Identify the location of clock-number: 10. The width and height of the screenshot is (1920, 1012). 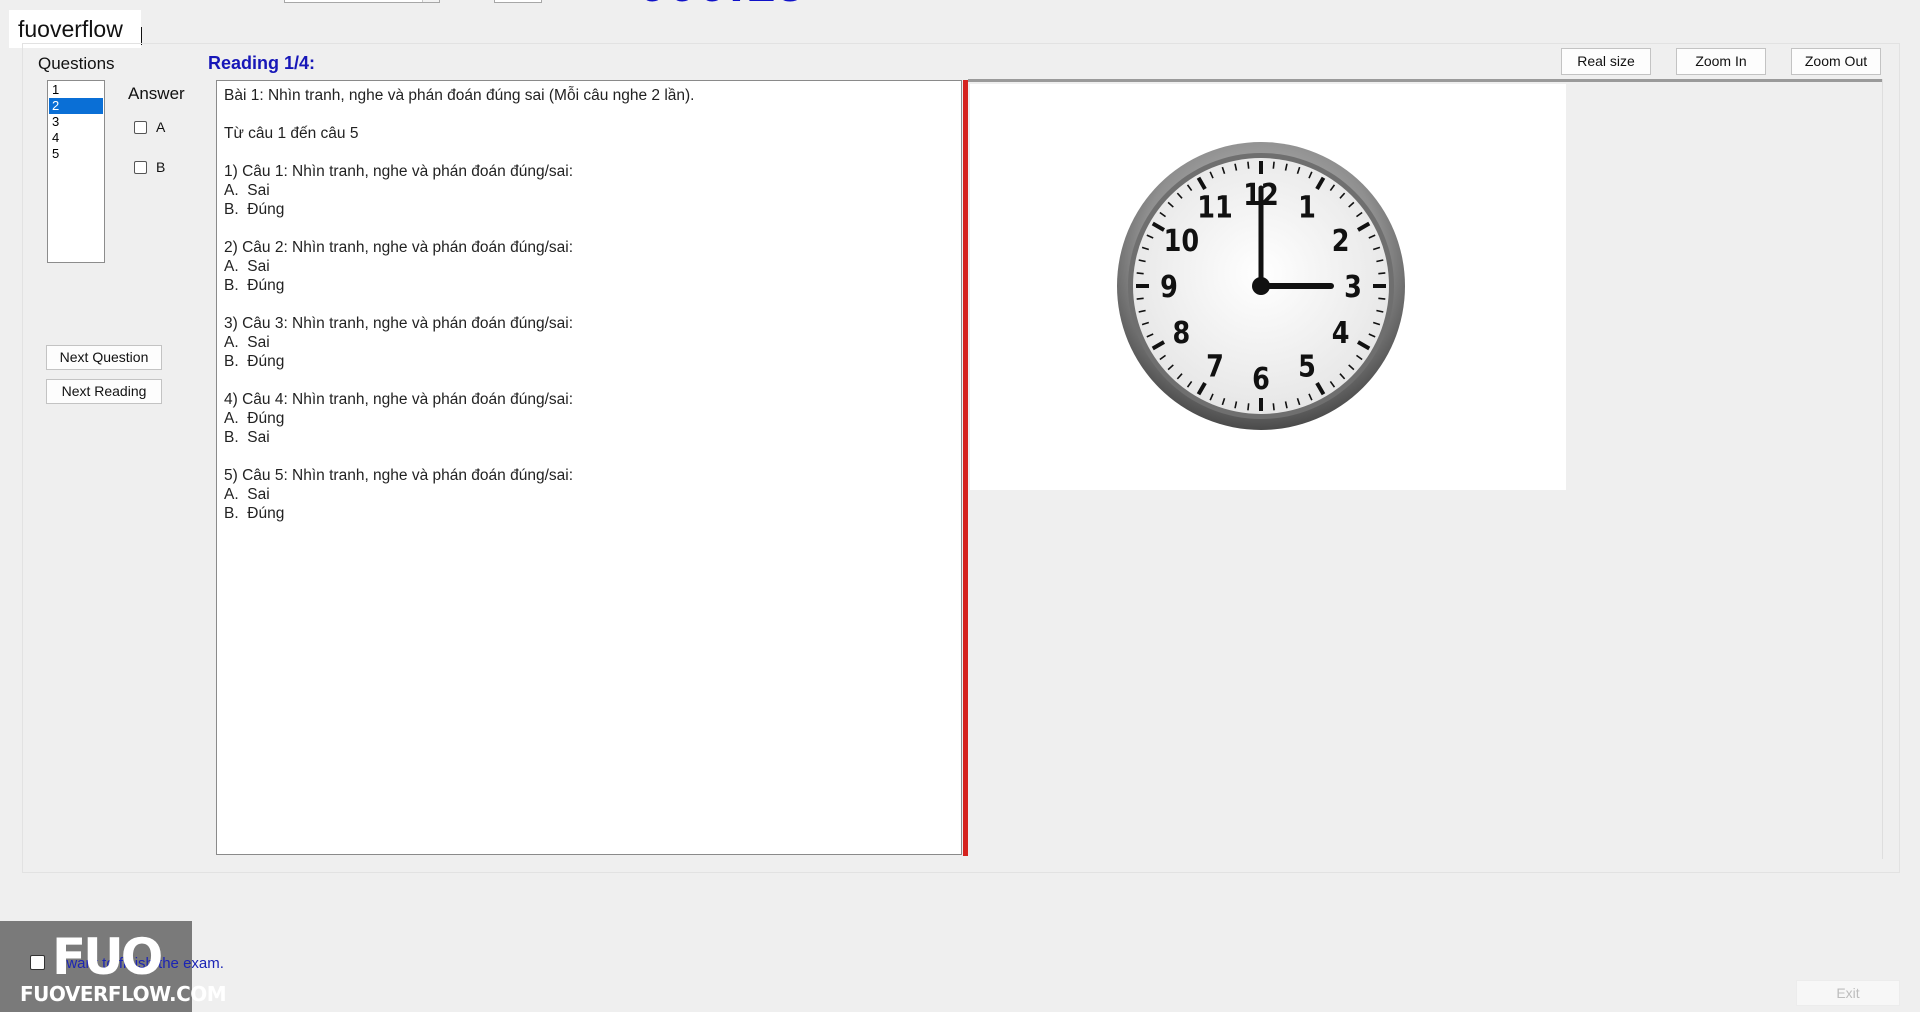
(1181, 241).